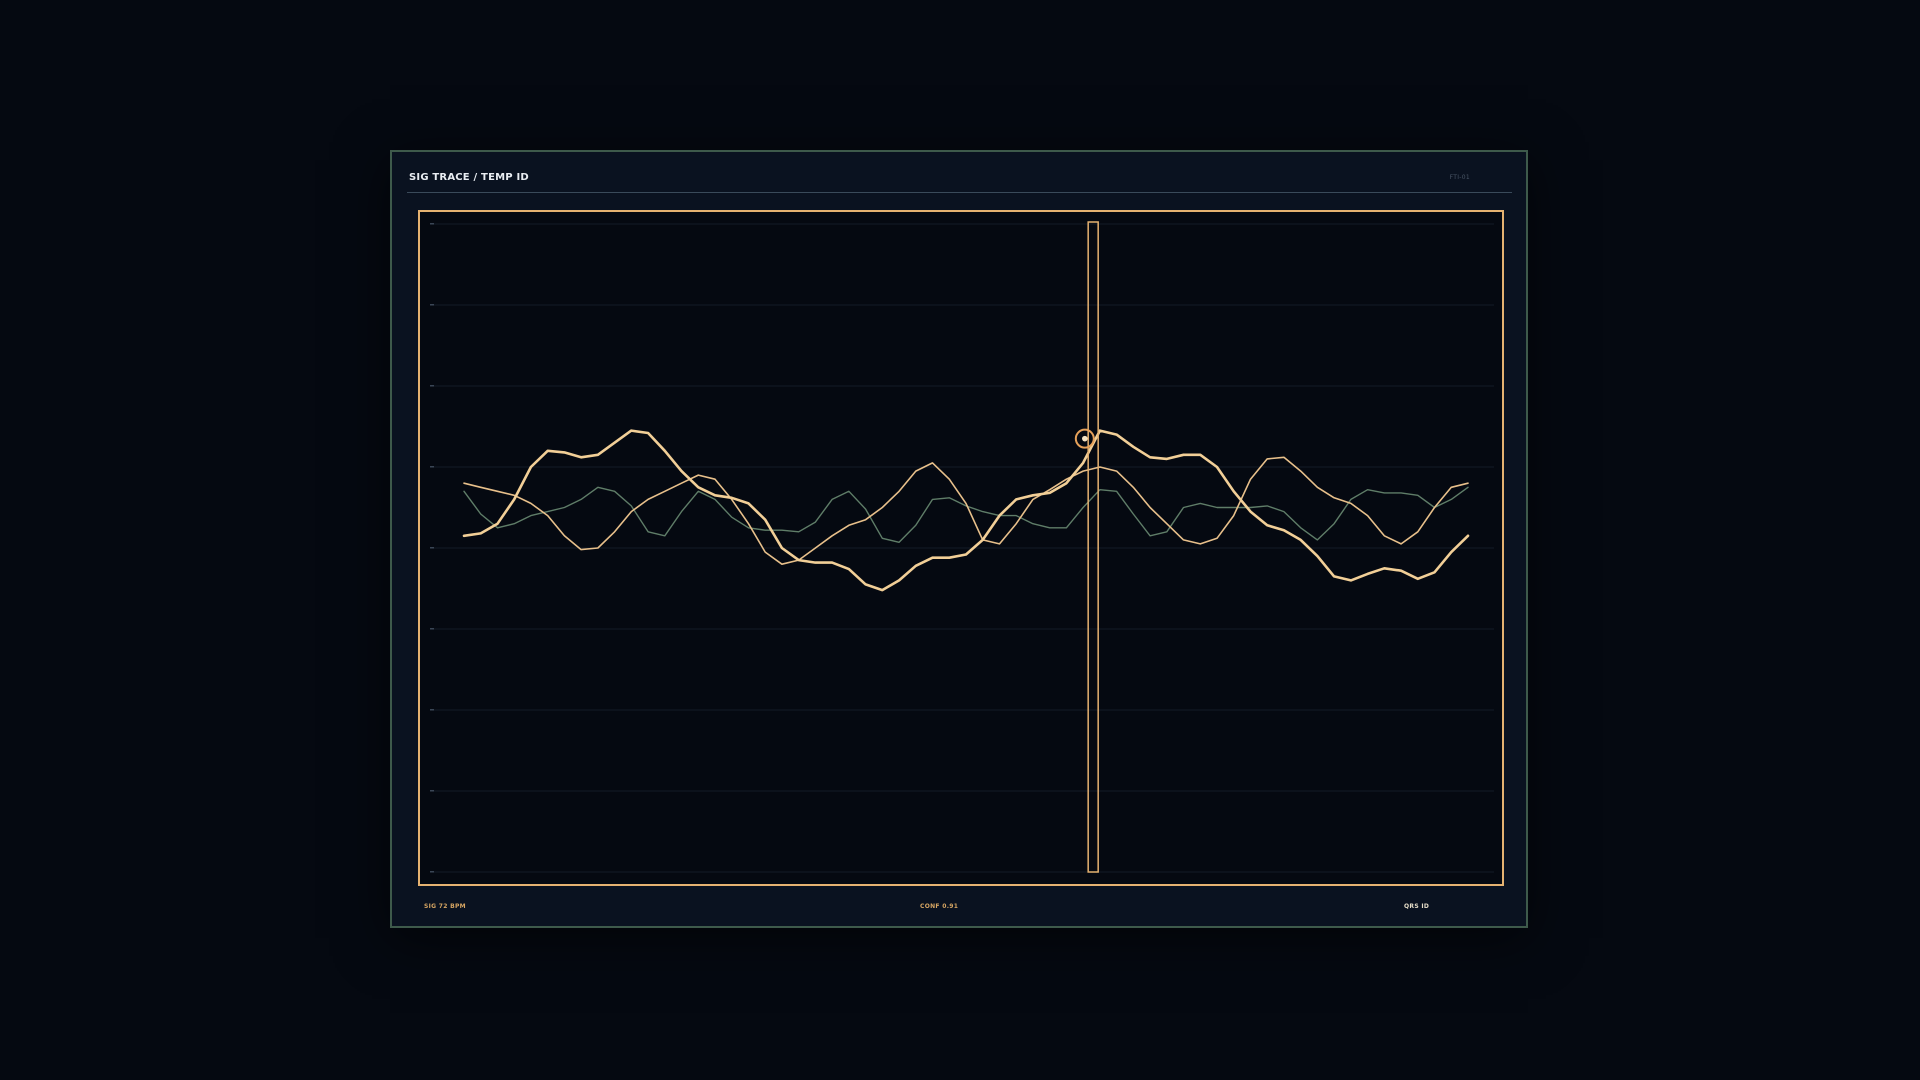 This screenshot has height=1080, width=1920. Describe the element at coordinates (469, 177) in the screenshot. I see `panel-title: SIG TRACE / TEMP ID` at that location.